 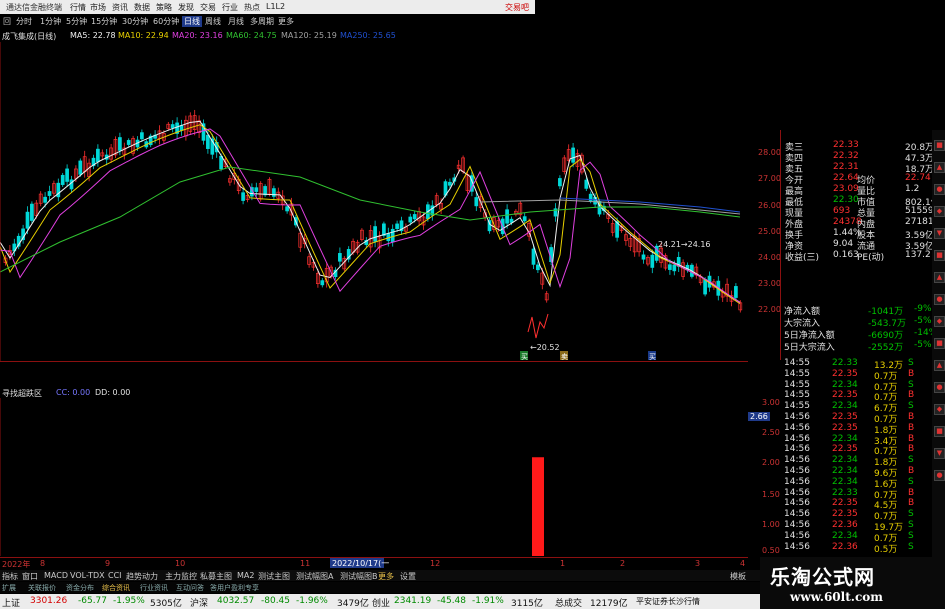 What do you see at coordinates (98, 7) in the screenshot?
I see `menu-item: 市场` at bounding box center [98, 7].